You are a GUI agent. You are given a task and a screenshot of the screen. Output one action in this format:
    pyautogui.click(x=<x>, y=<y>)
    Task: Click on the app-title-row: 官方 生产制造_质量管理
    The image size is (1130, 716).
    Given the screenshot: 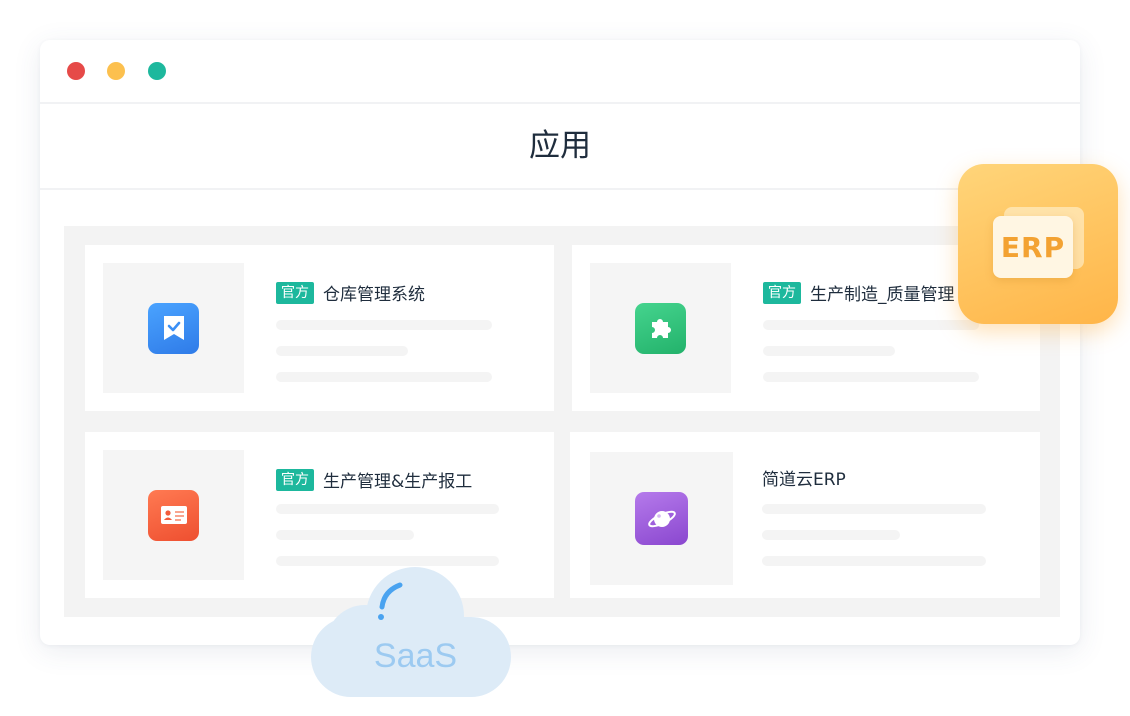 What is the action you would take?
    pyautogui.click(x=859, y=292)
    